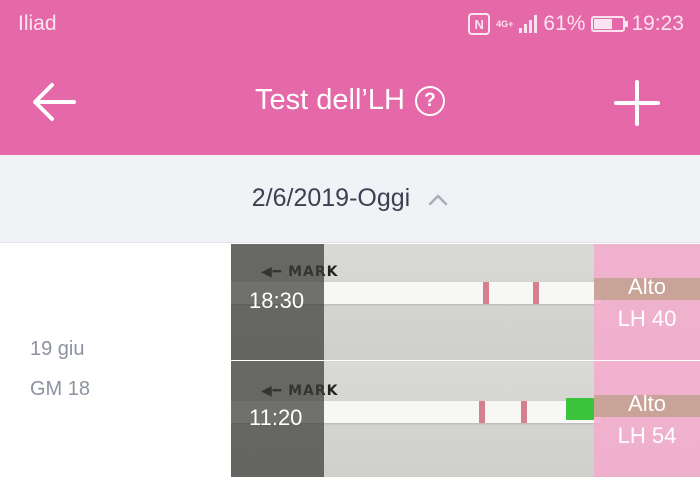 The height and width of the screenshot is (479, 700). I want to click on page-title: Test dell’LH, so click(330, 100).